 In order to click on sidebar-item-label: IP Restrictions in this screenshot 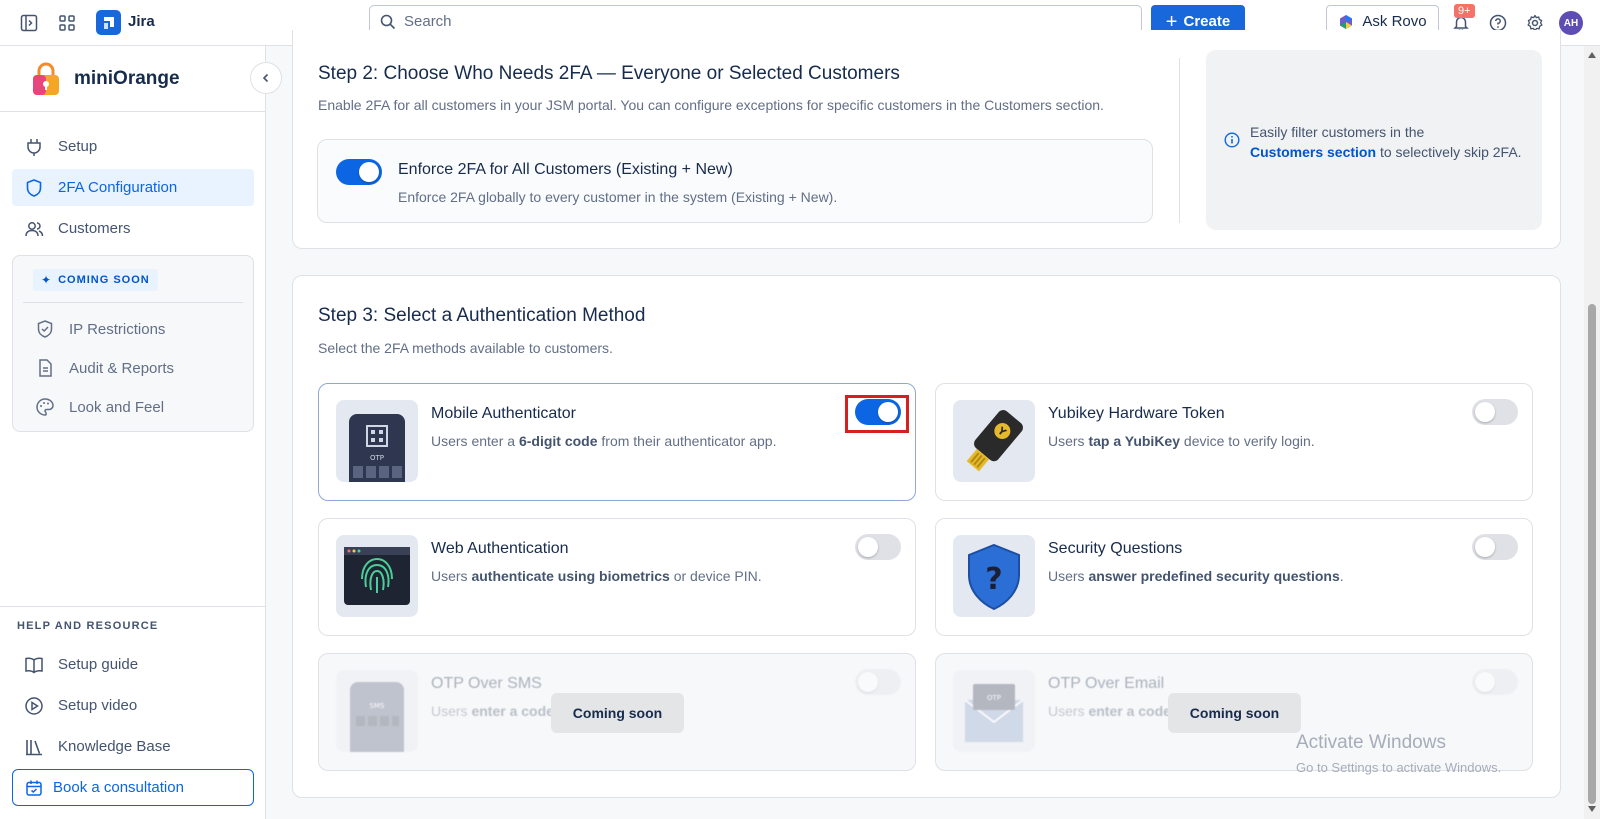, I will do `click(117, 329)`.